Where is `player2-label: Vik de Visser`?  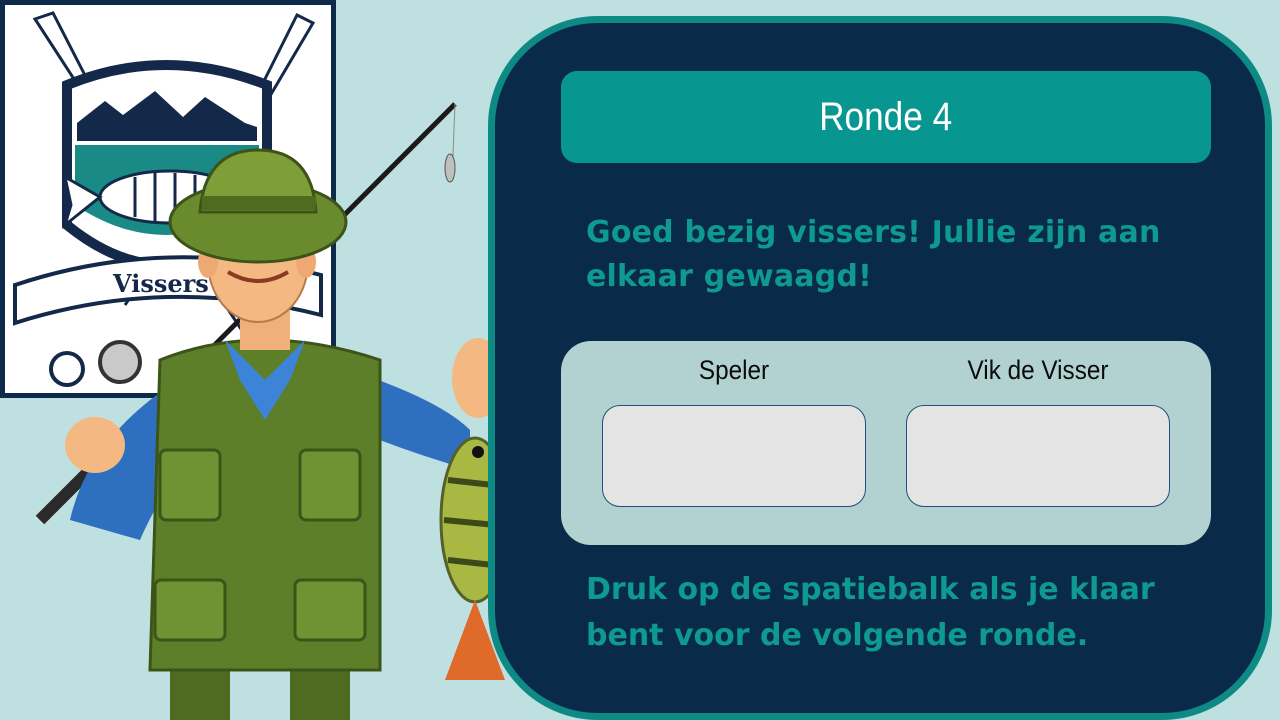
player2-label: Vik de Visser is located at coordinates (1038, 370).